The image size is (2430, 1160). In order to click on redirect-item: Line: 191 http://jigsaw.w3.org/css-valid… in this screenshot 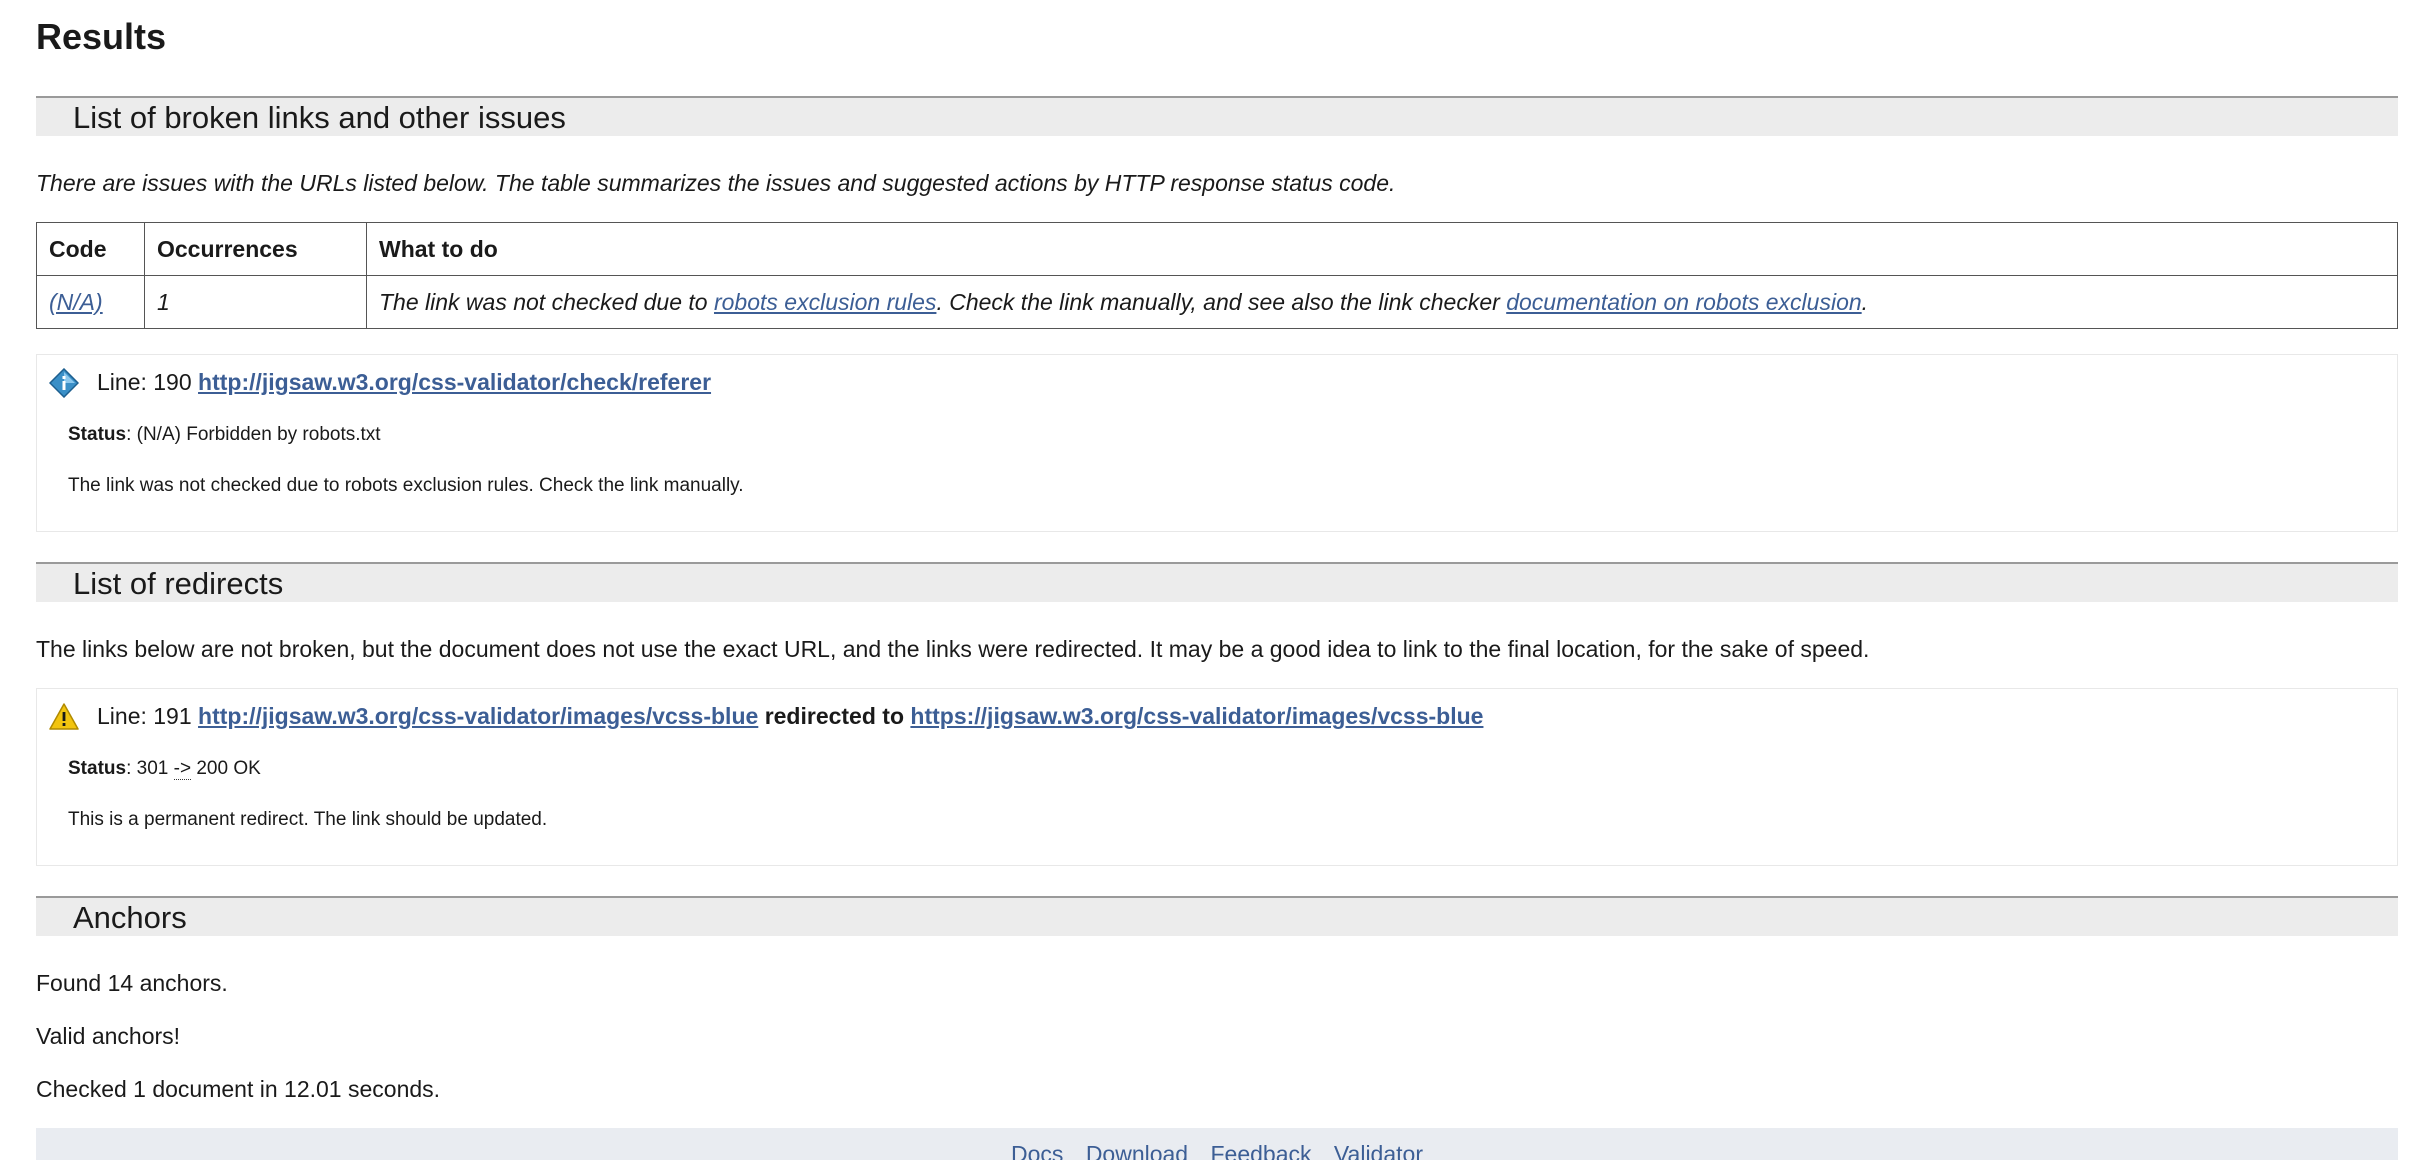, I will do `click(1217, 777)`.